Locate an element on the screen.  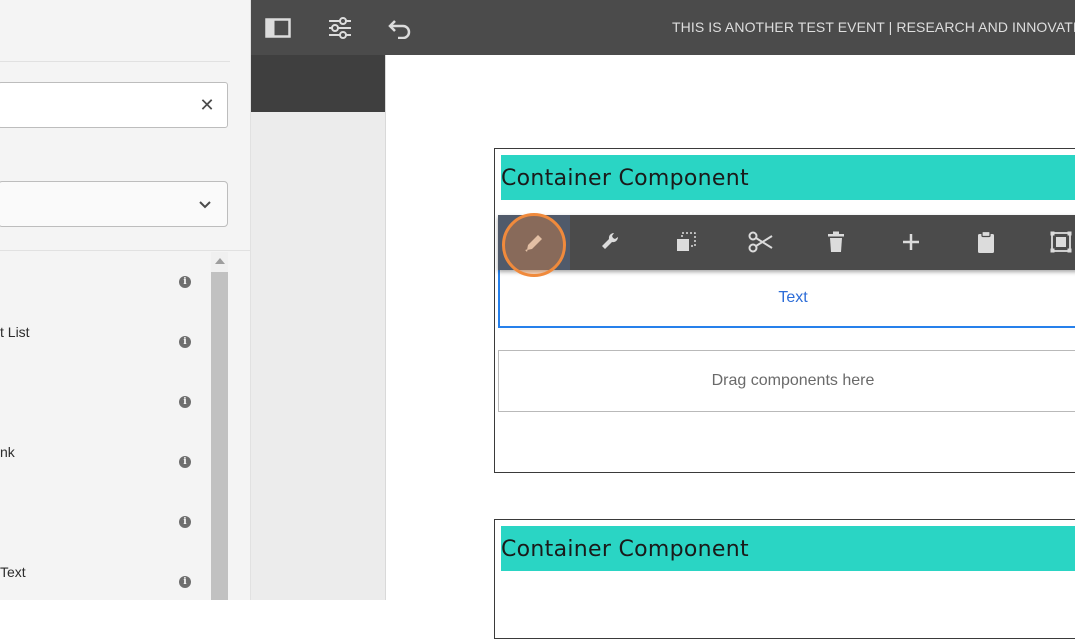
cut-button is located at coordinates (761, 242).